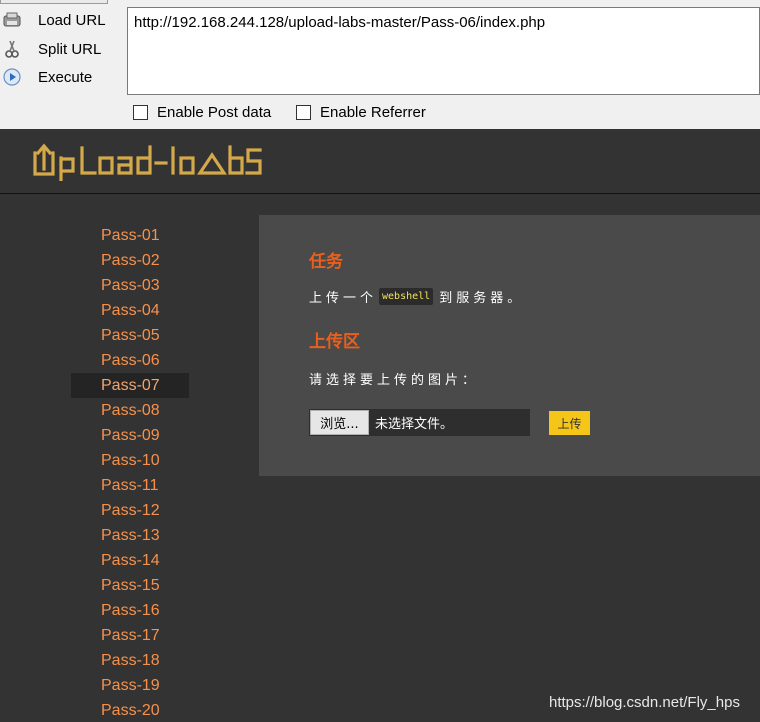 The image size is (760, 722). What do you see at coordinates (12, 49) in the screenshot?
I see `scissors-icon` at bounding box center [12, 49].